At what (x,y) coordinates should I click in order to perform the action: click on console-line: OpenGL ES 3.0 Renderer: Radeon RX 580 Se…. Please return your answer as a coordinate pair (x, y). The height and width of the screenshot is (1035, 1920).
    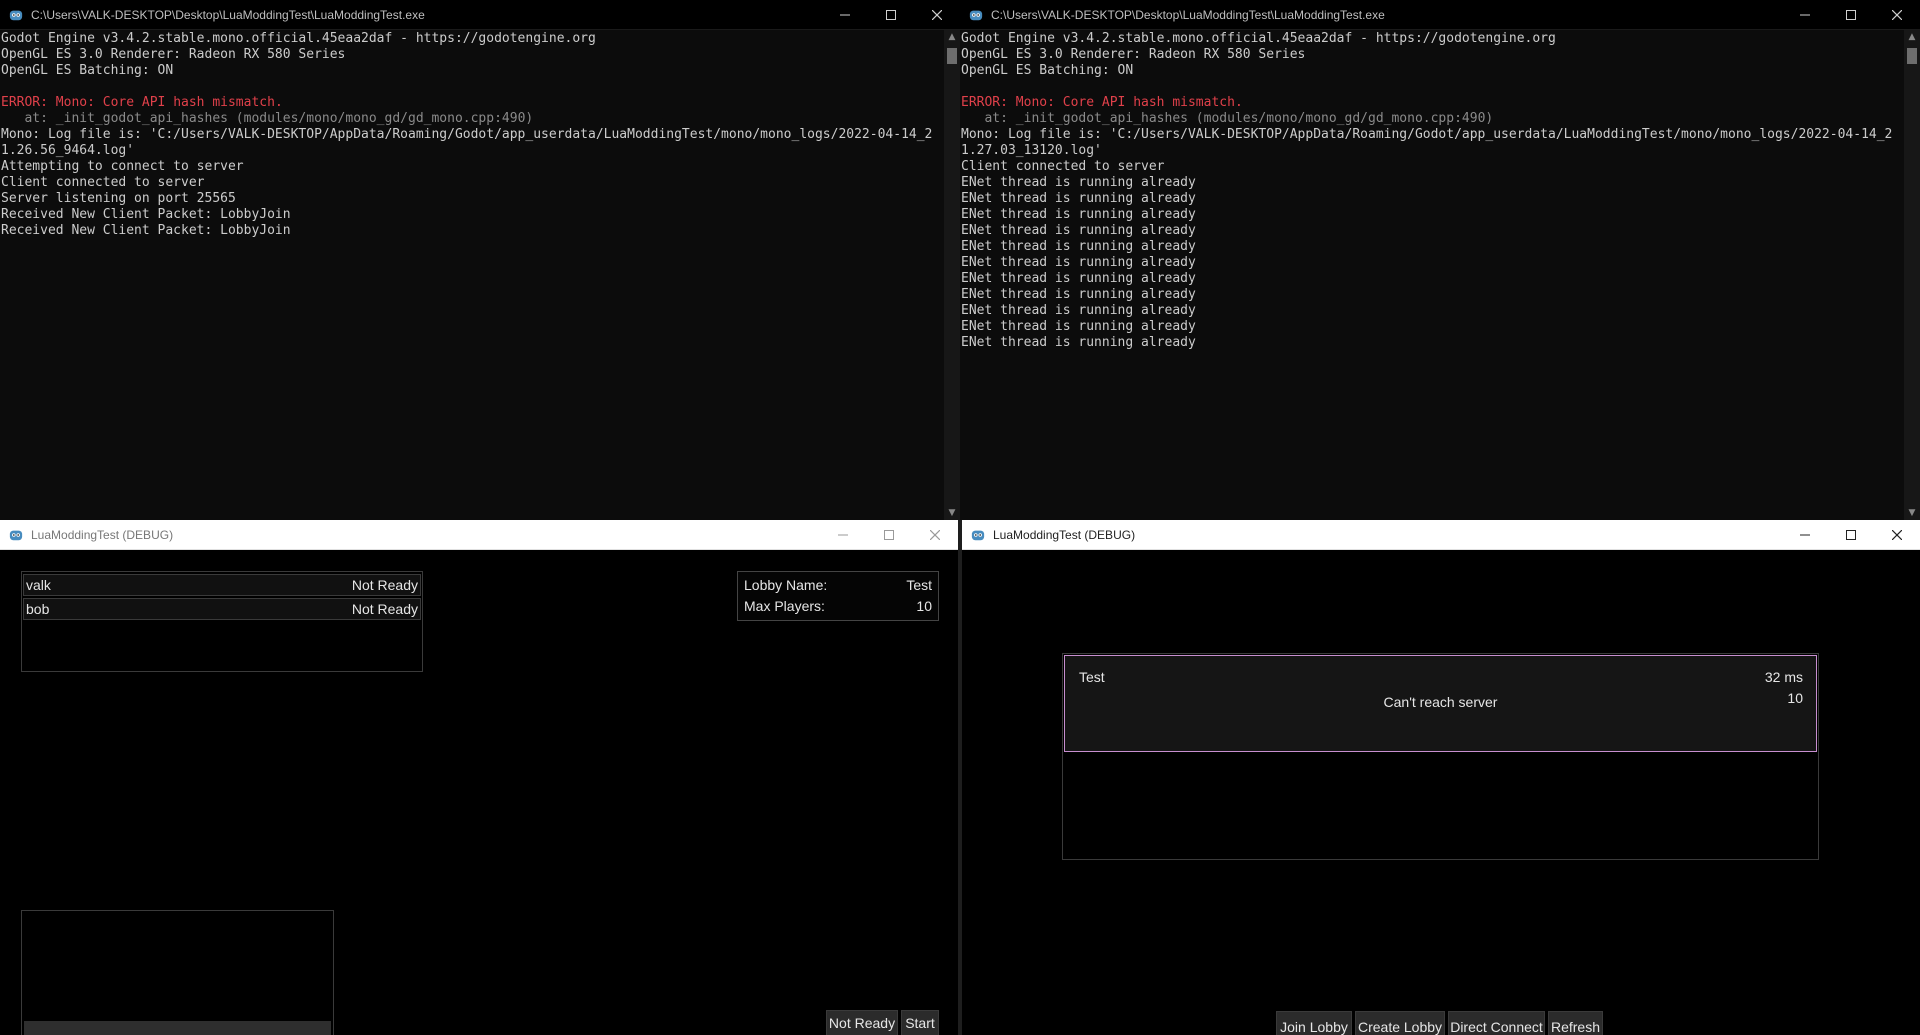
    Looking at the image, I should click on (472, 55).